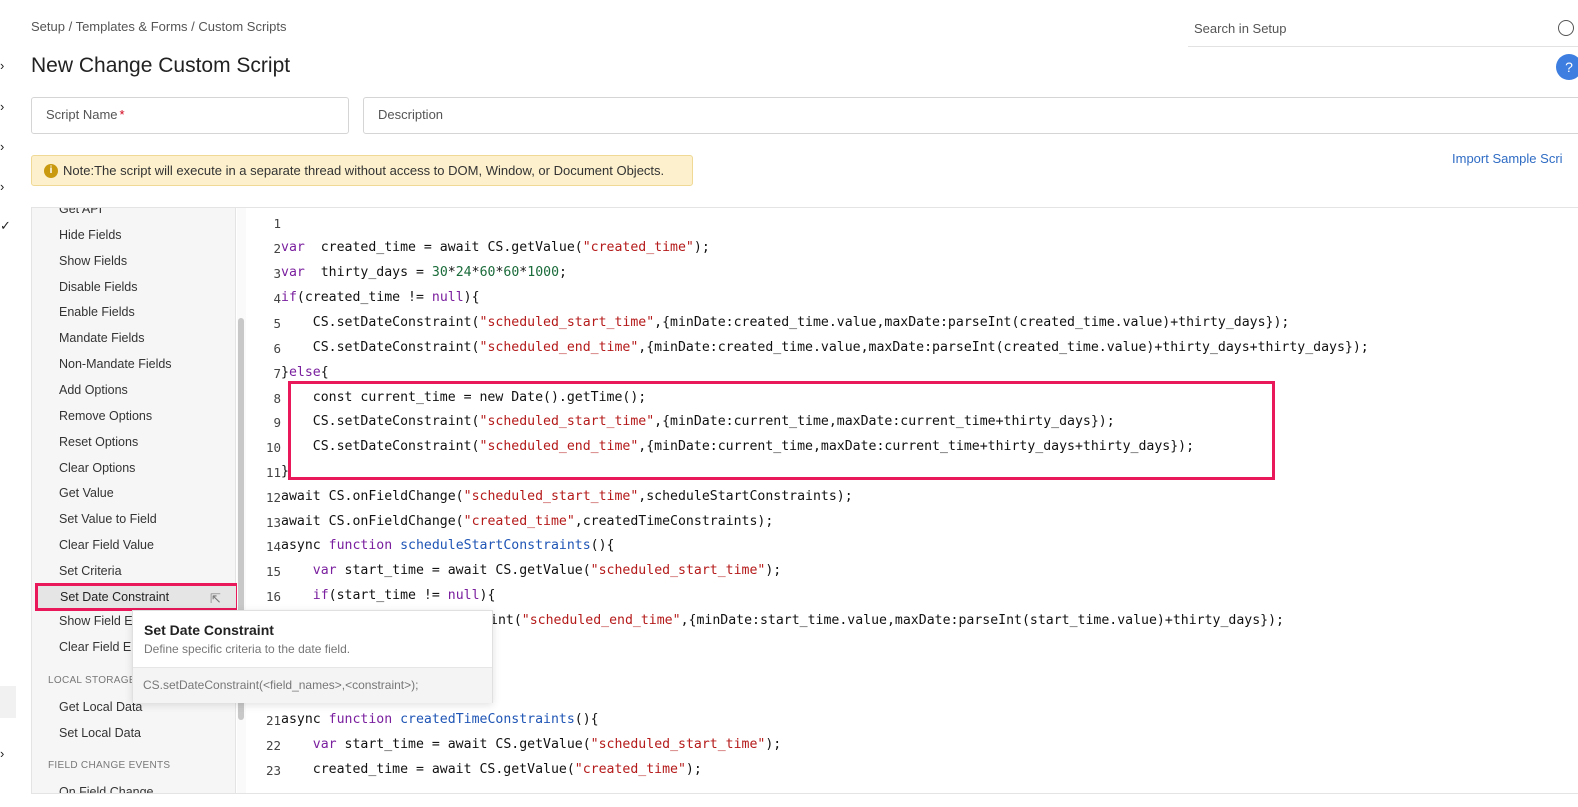  What do you see at coordinates (277, 348) in the screenshot?
I see `line-number: 6` at bounding box center [277, 348].